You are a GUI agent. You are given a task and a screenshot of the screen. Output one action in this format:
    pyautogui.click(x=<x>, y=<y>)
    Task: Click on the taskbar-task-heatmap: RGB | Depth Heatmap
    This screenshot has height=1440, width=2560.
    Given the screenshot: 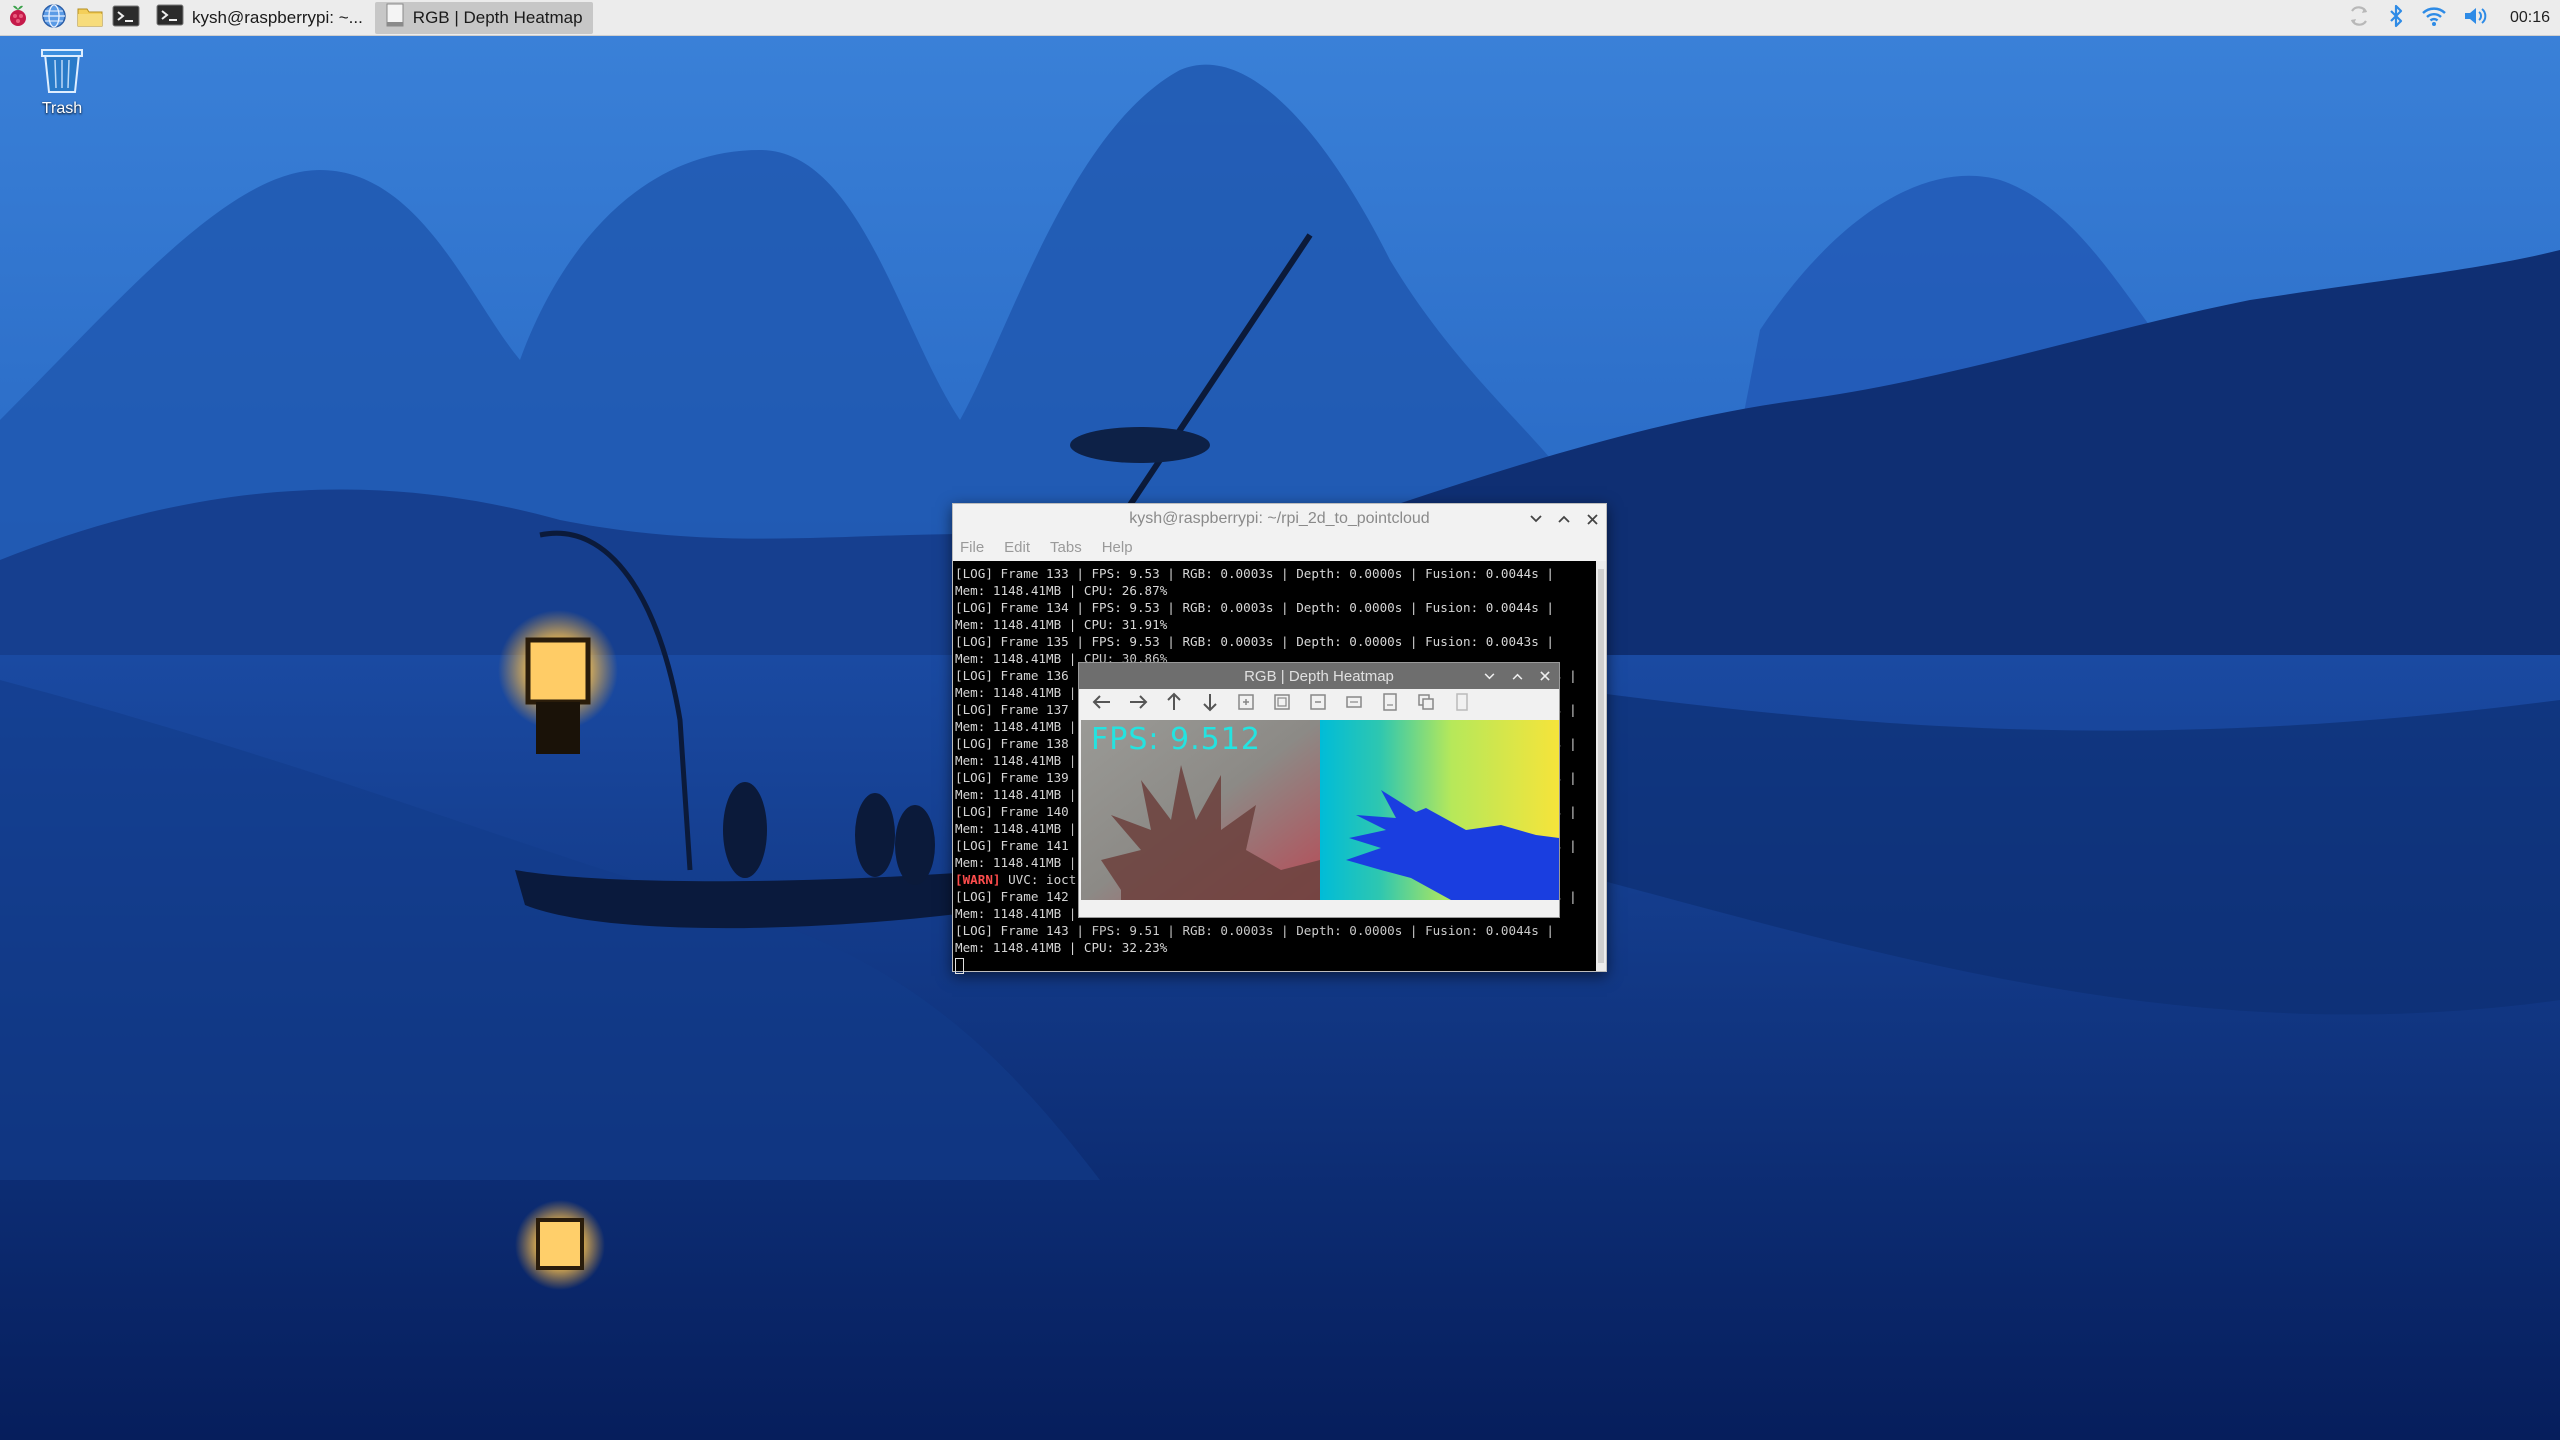 What is the action you would take?
    pyautogui.click(x=483, y=17)
    